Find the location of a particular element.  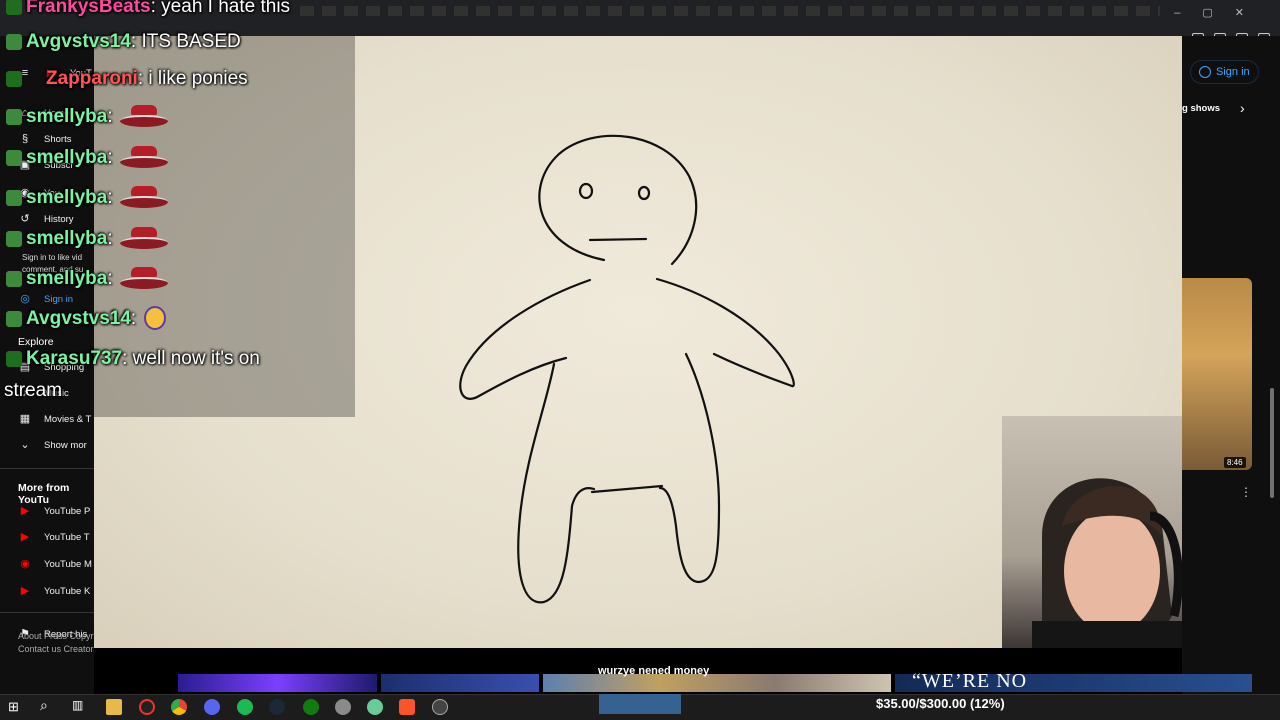

header-signin-button: Sign in is located at coordinates (1224, 72).